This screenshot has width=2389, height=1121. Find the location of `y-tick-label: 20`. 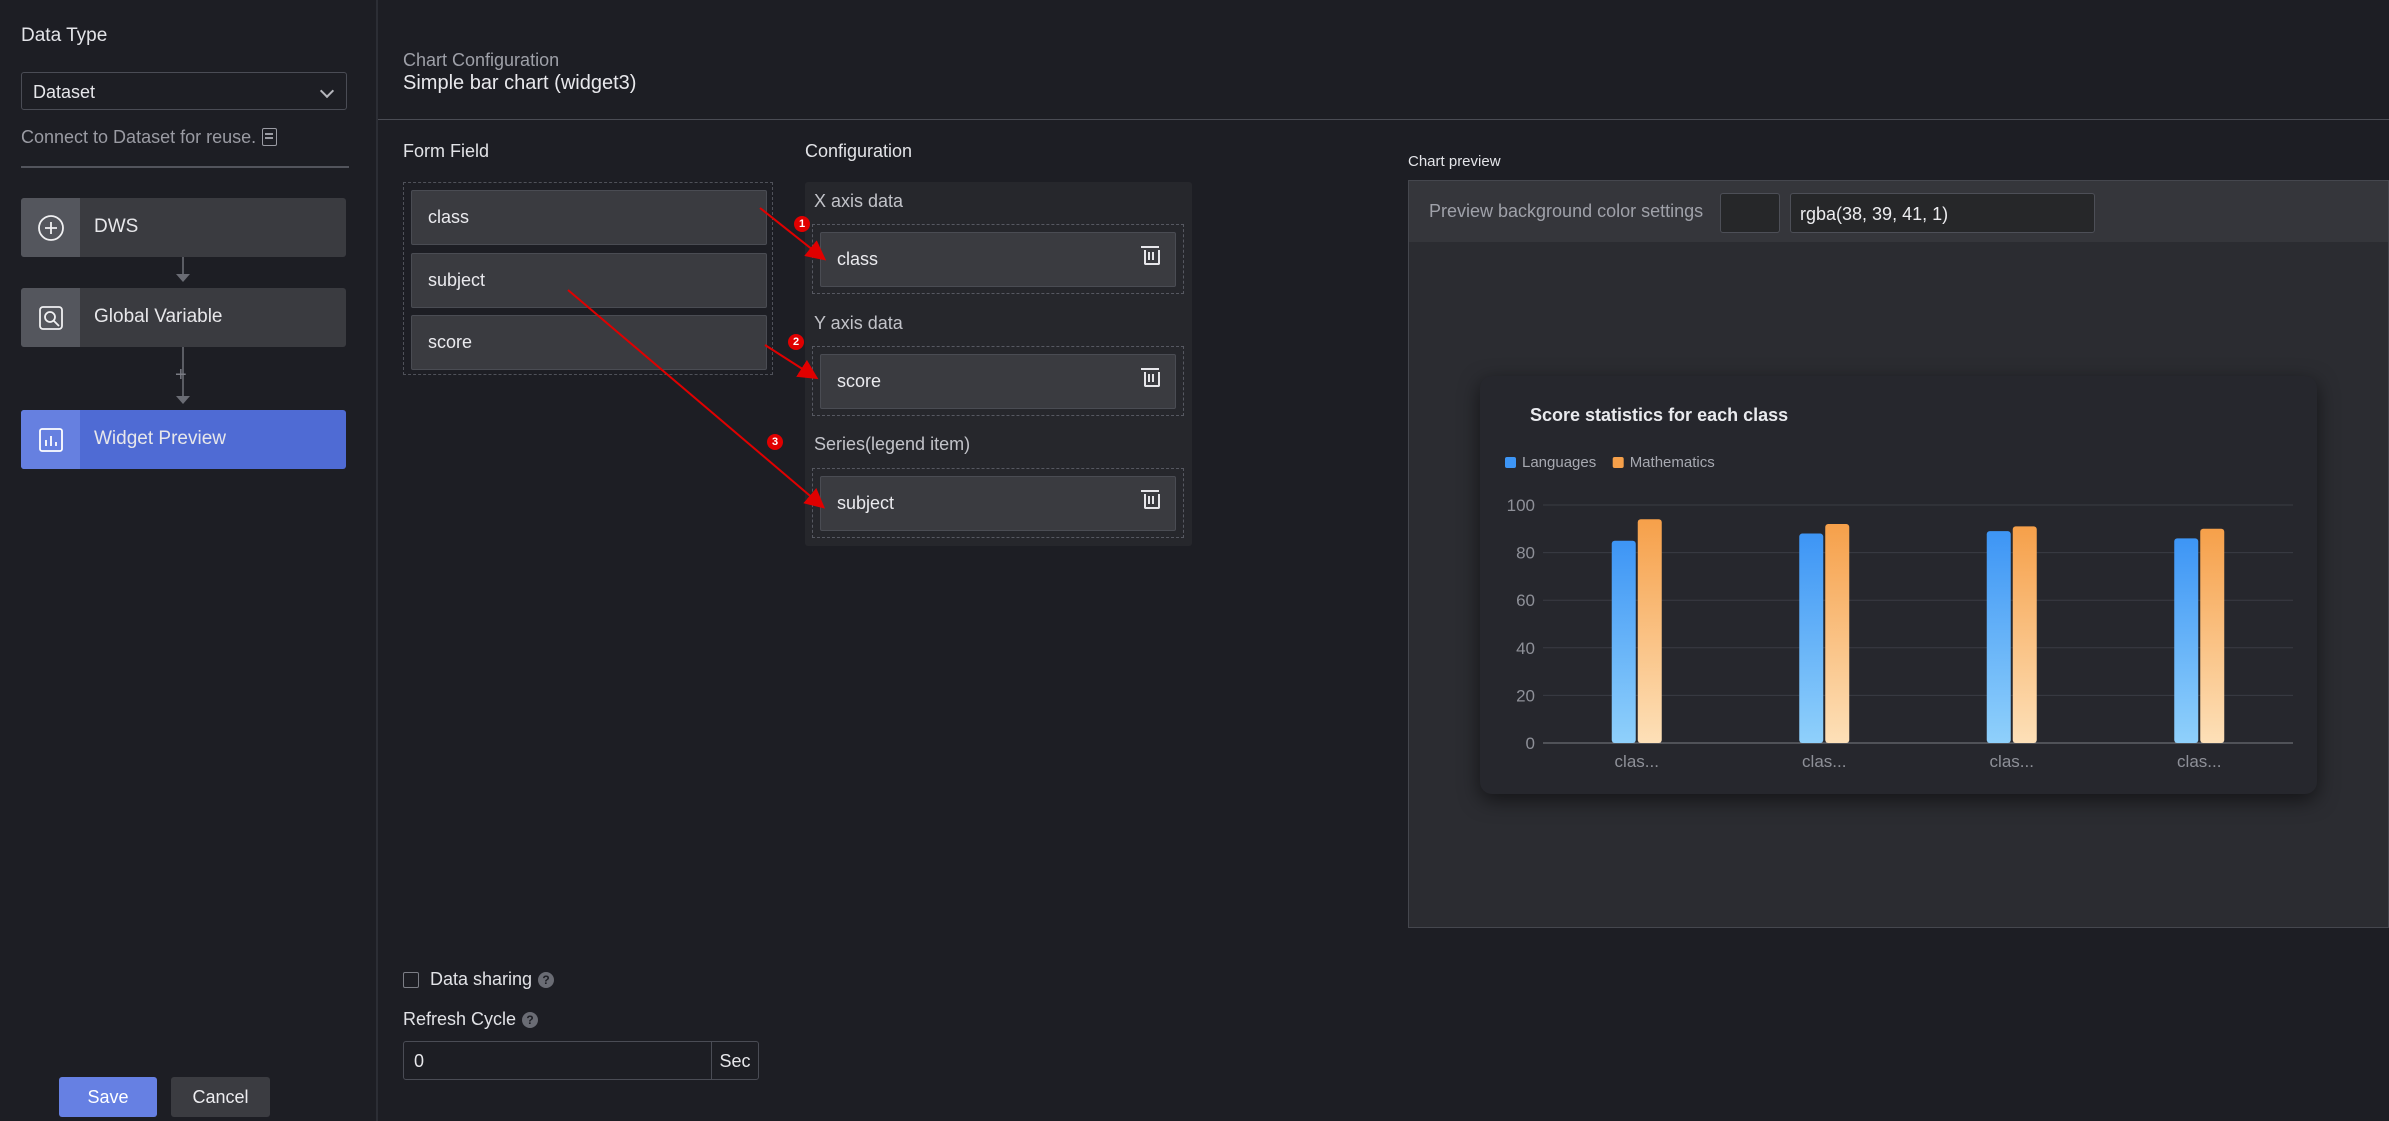

y-tick-label: 20 is located at coordinates (1525, 695).